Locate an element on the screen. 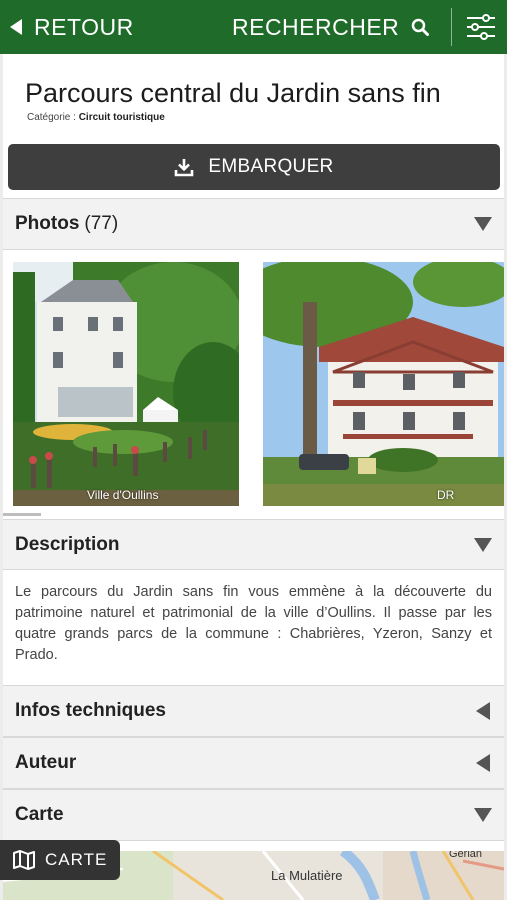 The height and width of the screenshot is (900, 507). category-value: Circuit touristique is located at coordinates (121, 117).